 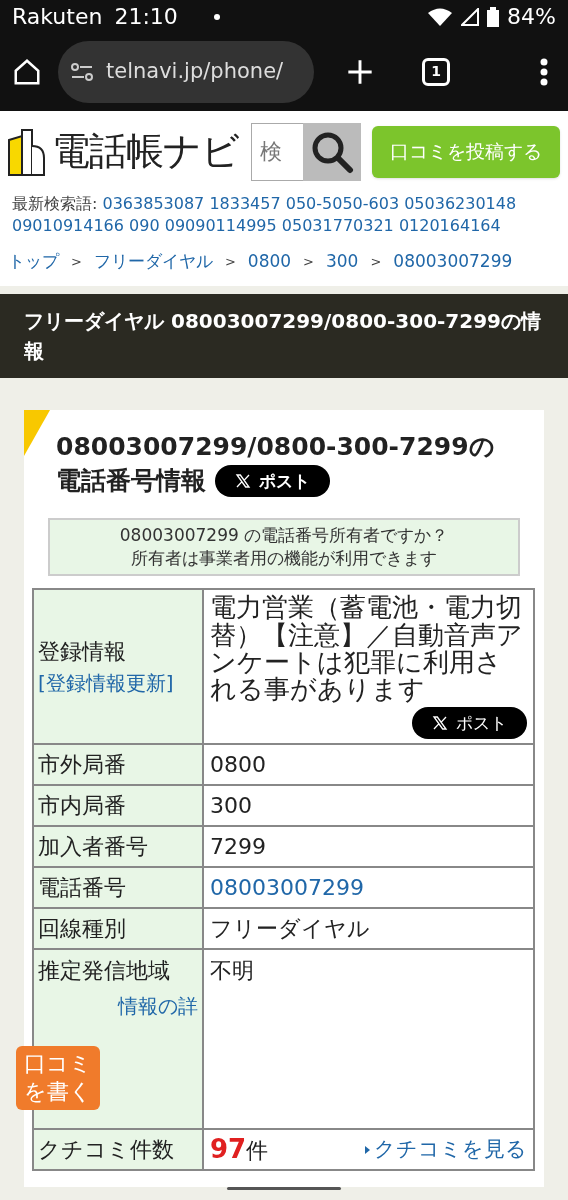 What do you see at coordinates (264, 214) in the screenshot?
I see `recent-searches: 最新検索語: 0363853087 1833457 050-5050-603 05036230148 09010914166 090 09090114995 05031770321 0120164164` at bounding box center [264, 214].